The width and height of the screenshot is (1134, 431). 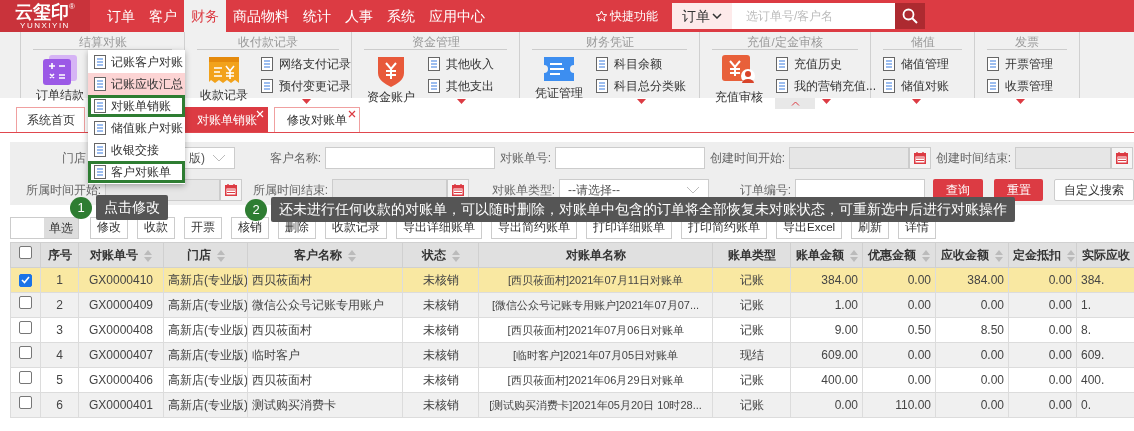 What do you see at coordinates (1094, 190) in the screenshot?
I see `filter-button: 自定义搜索` at bounding box center [1094, 190].